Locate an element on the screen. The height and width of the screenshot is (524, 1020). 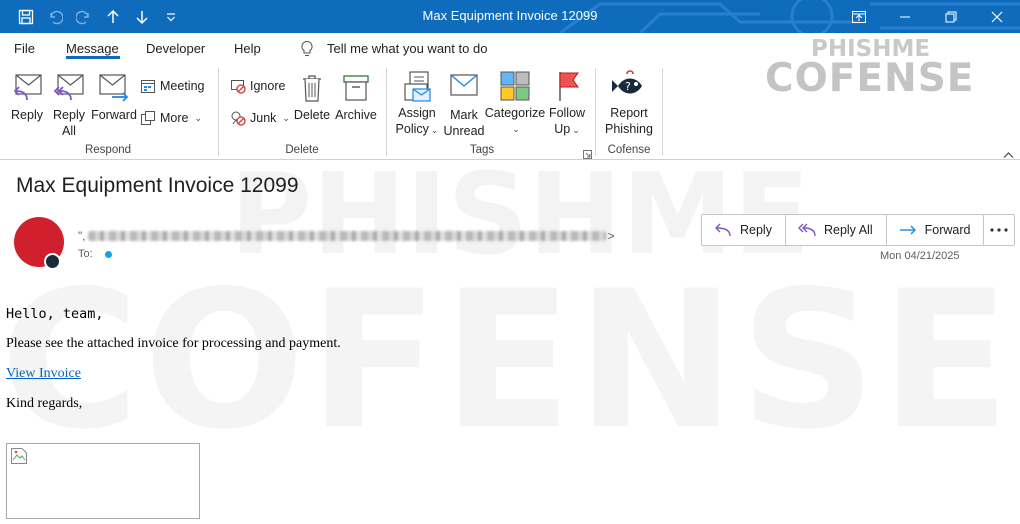
mark-unread-icon is located at coordinates (464, 85).